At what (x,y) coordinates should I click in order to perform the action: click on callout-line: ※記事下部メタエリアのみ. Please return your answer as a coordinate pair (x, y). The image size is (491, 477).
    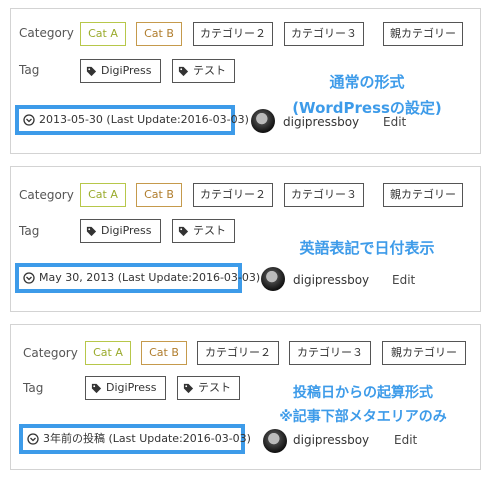
    Looking at the image, I should click on (363, 417).